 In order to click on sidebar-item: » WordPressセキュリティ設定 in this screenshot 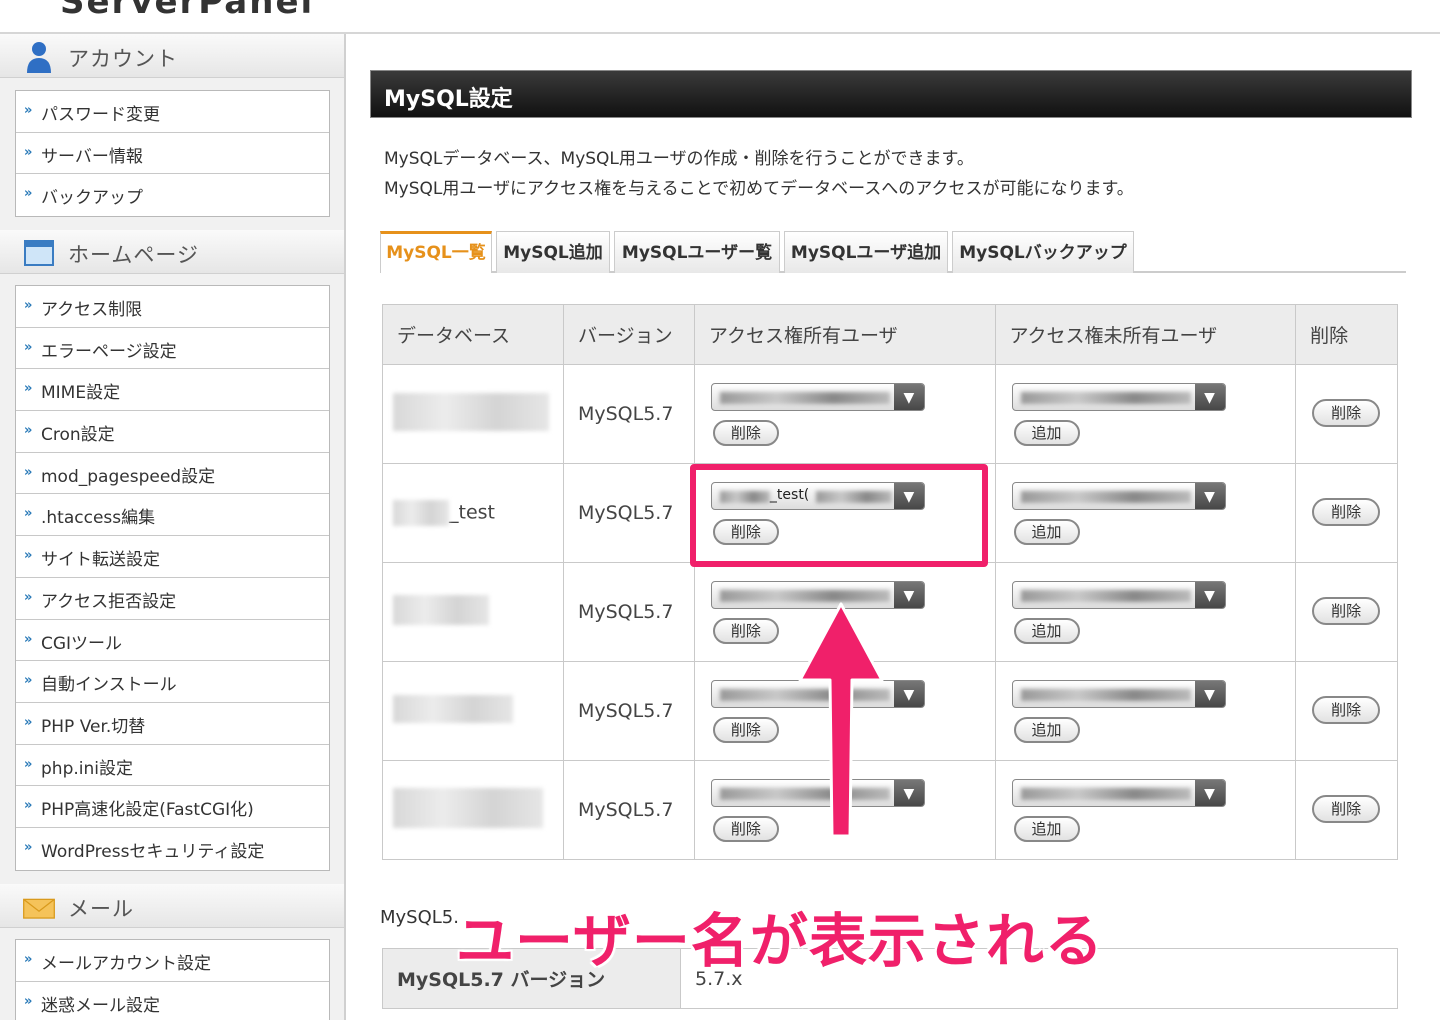, I will do `click(172, 849)`.